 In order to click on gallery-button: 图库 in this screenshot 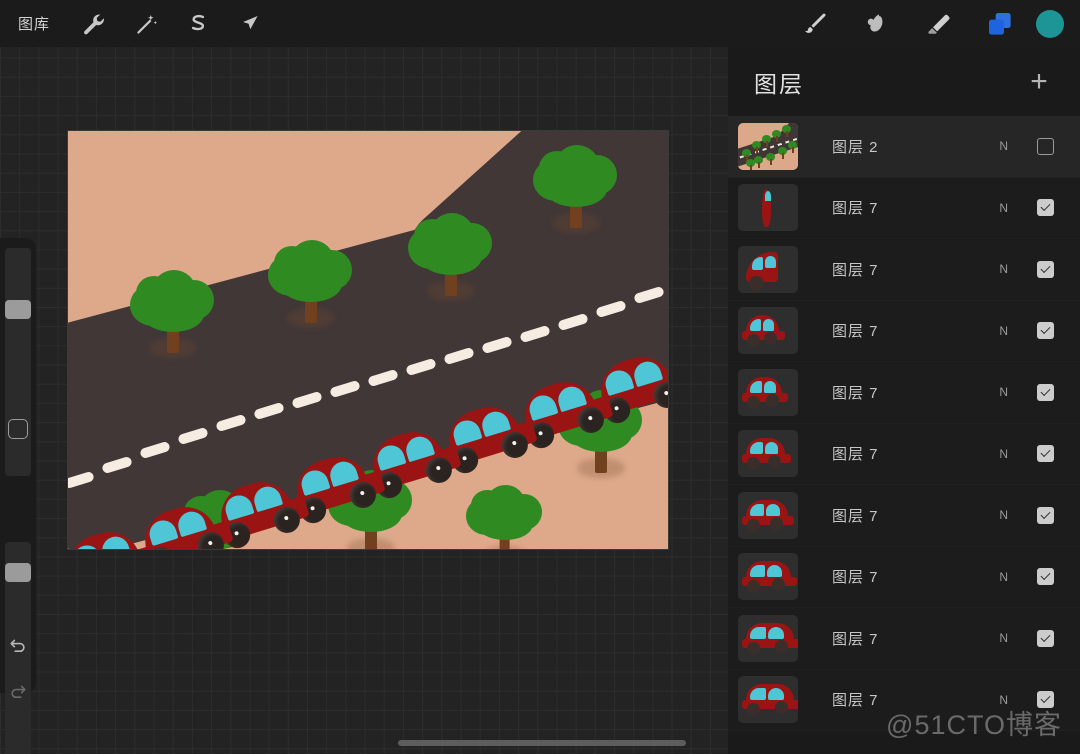, I will do `click(41, 23)`.